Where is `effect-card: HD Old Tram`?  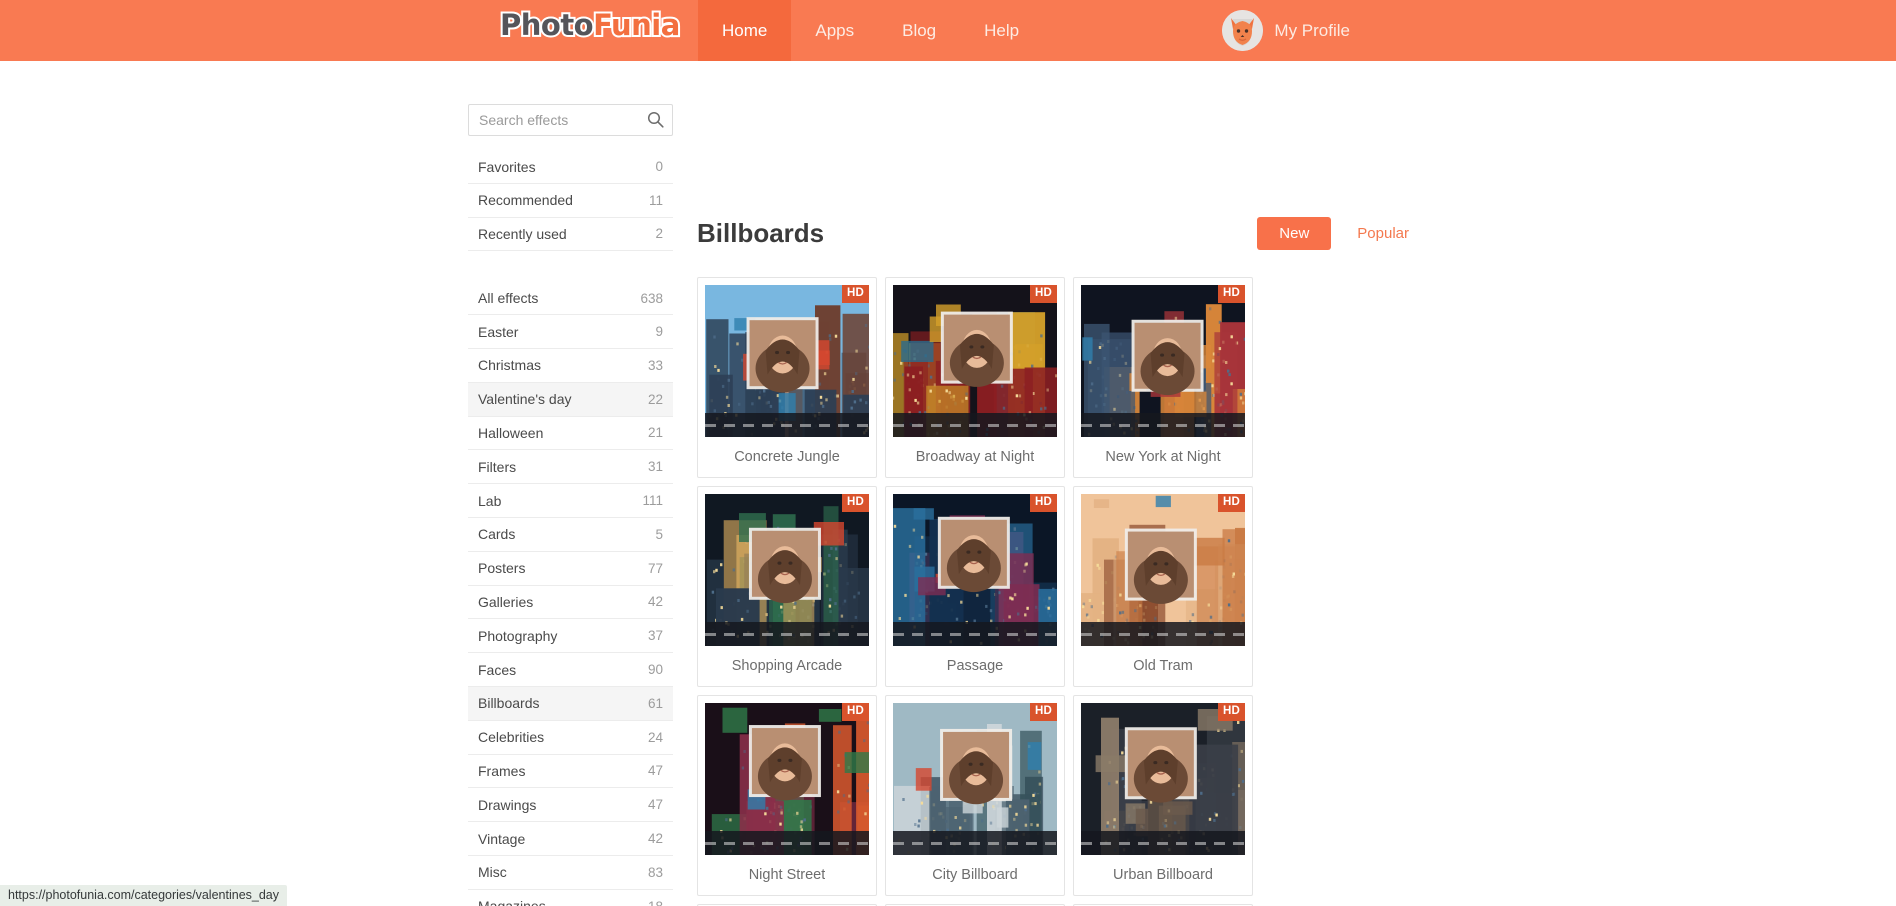 effect-card: HD Old Tram is located at coordinates (1163, 586).